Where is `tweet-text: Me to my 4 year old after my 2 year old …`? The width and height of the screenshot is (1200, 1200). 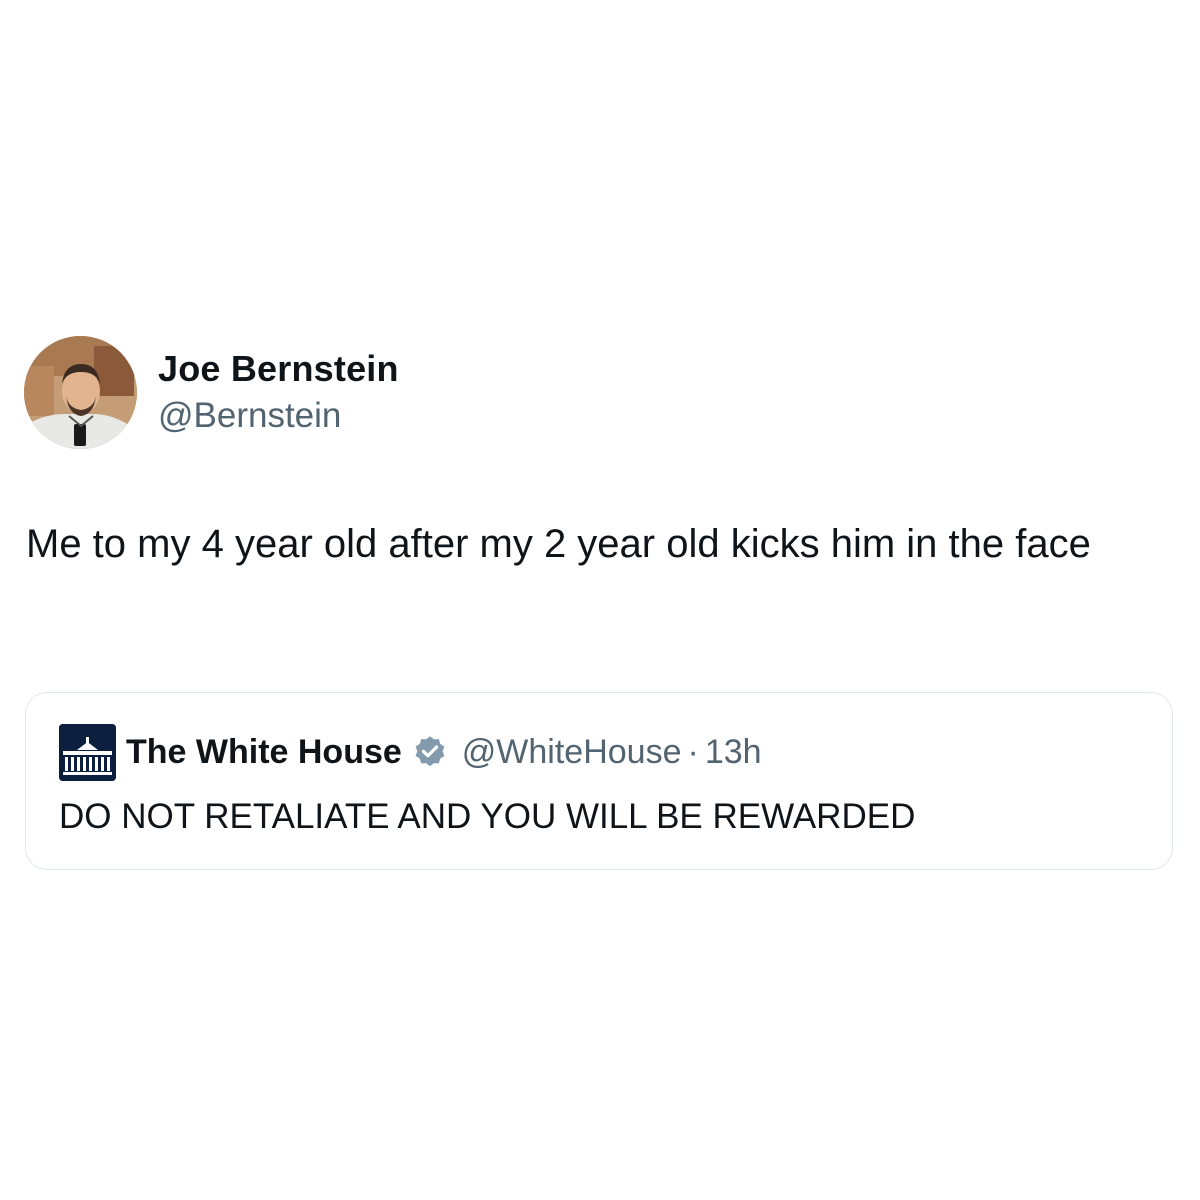
tweet-text: Me to my 4 year old after my 2 year old … is located at coordinates (558, 544).